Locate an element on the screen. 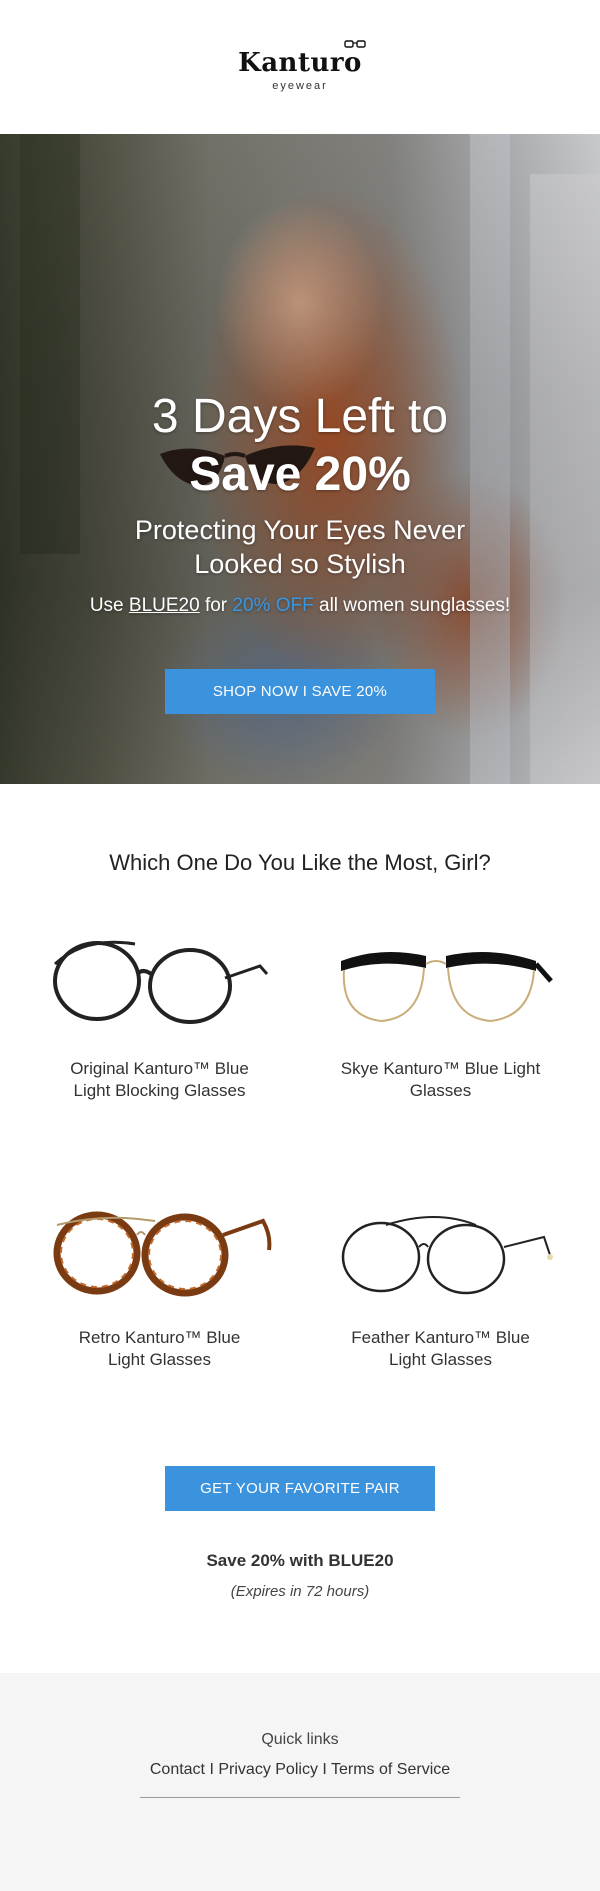 This screenshot has width=600, height=1891. hero-title-emphasis: Save 20% is located at coordinates (300, 474).